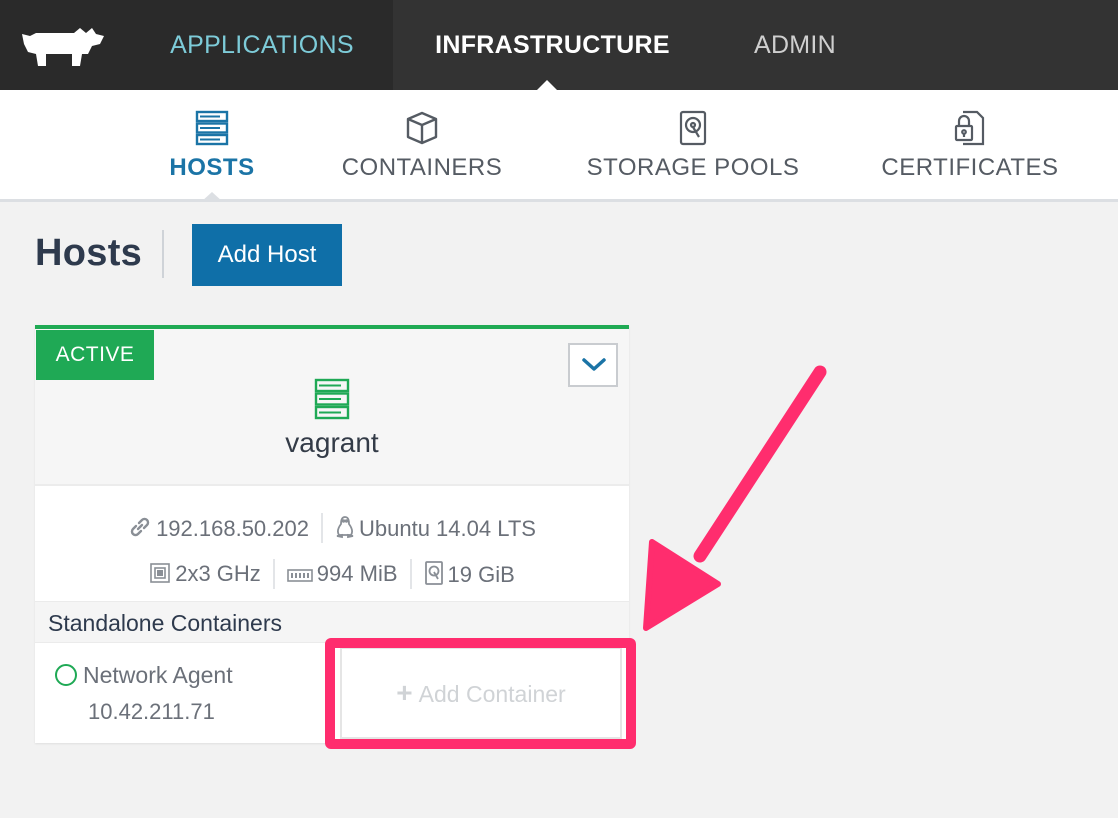  I want to click on annotation-highlight-box, so click(480, 693).